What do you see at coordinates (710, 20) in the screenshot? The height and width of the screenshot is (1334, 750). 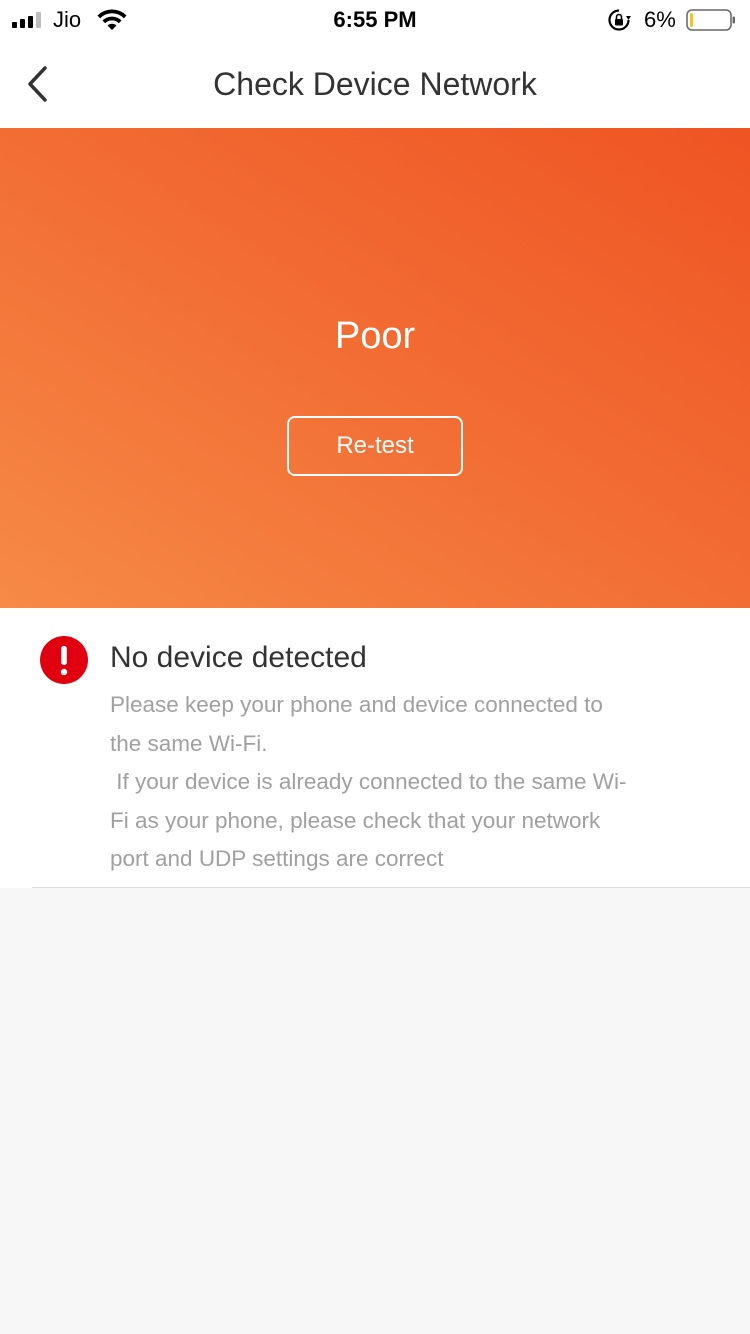 I see `battery-icon` at bounding box center [710, 20].